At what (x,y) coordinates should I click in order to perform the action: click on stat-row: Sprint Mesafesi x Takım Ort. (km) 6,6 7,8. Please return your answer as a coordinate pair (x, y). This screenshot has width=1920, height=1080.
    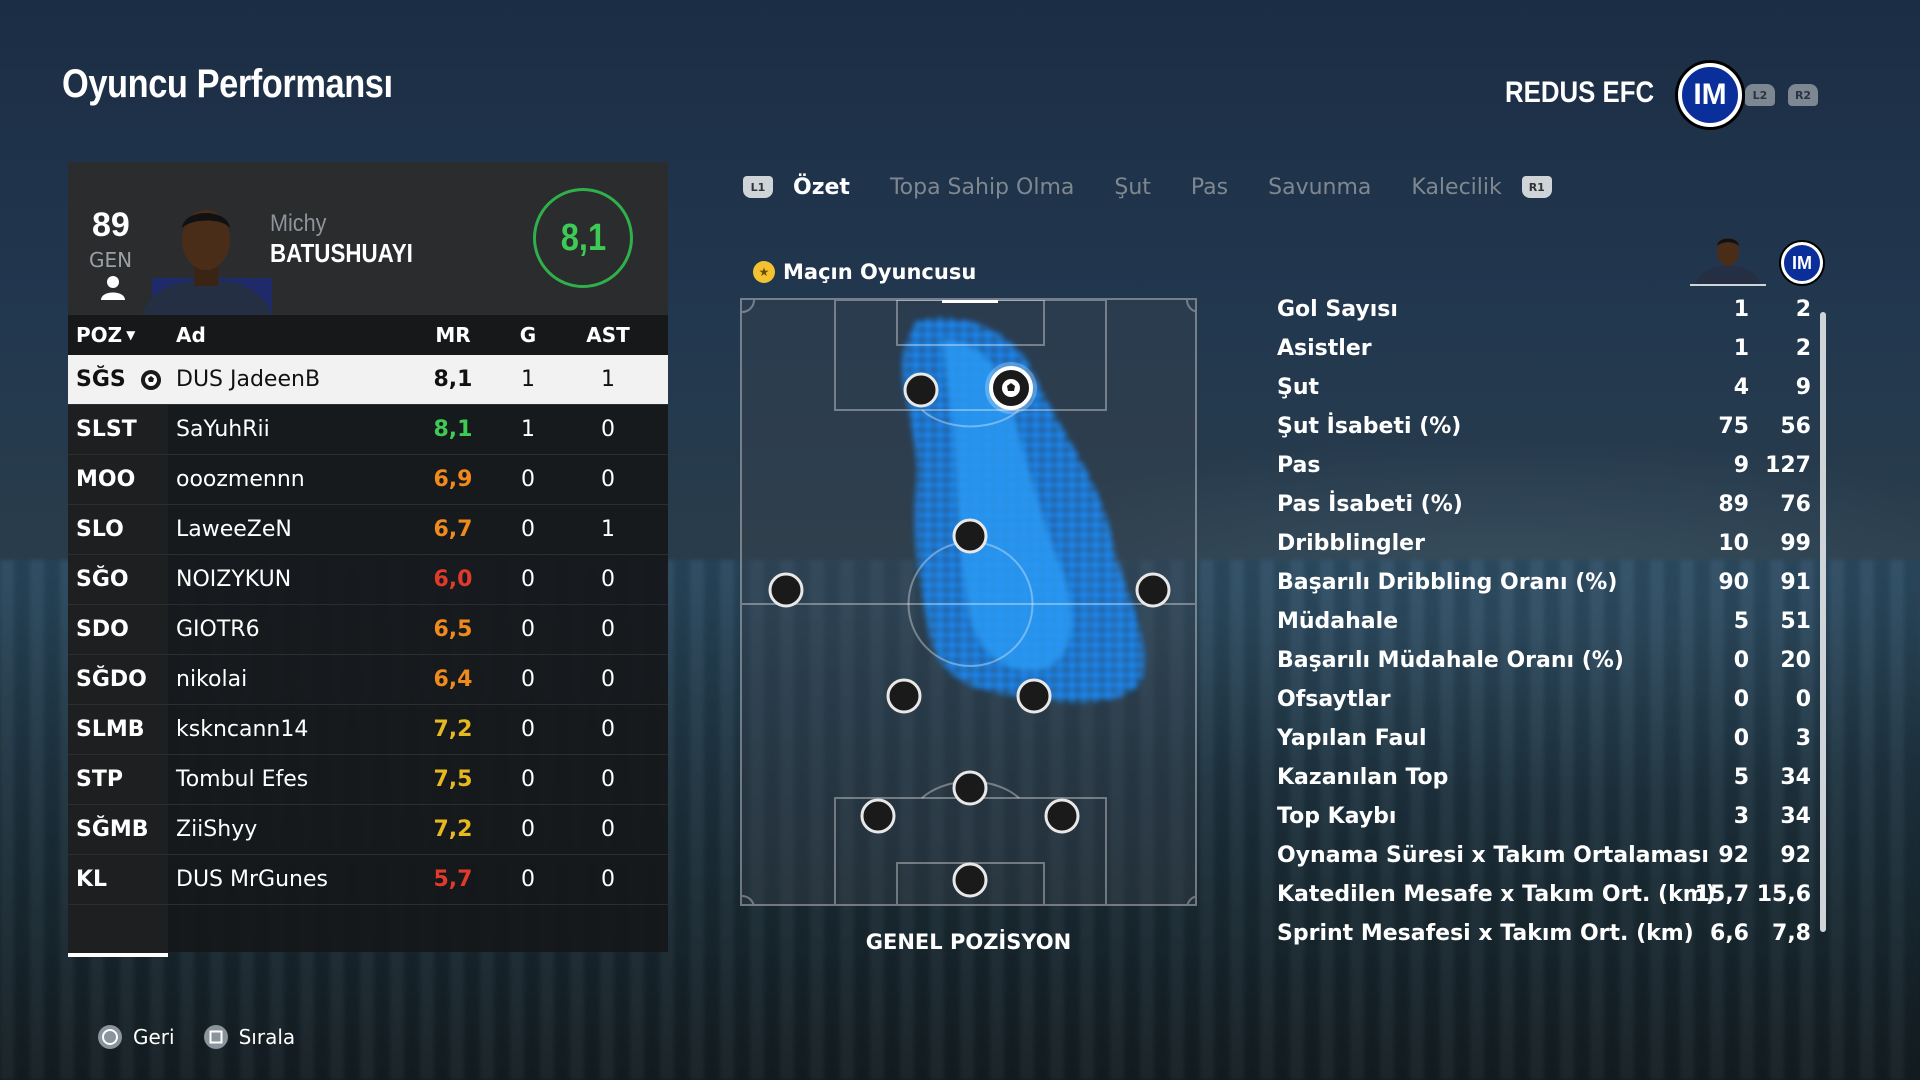
    Looking at the image, I should click on (1544, 933).